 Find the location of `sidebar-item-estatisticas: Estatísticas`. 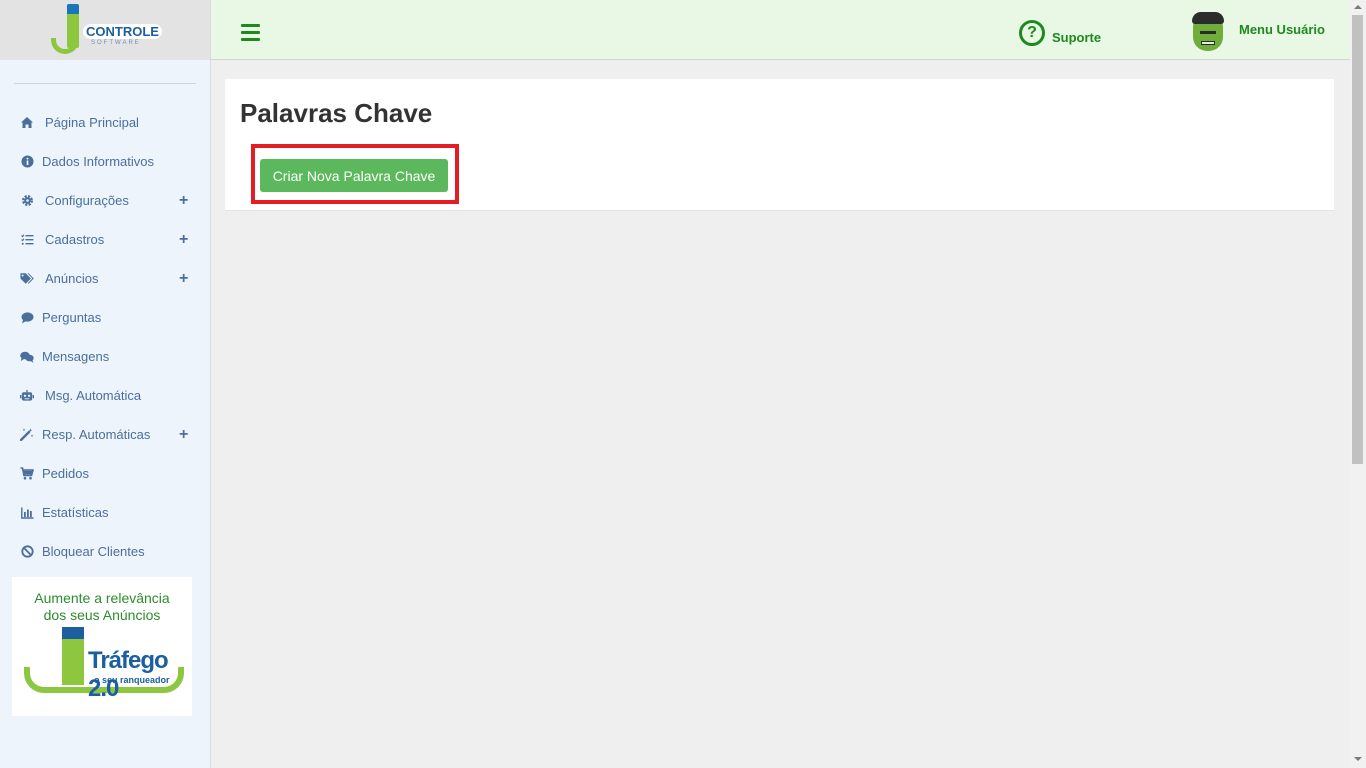

sidebar-item-estatisticas: Estatísticas is located at coordinates (105, 512).